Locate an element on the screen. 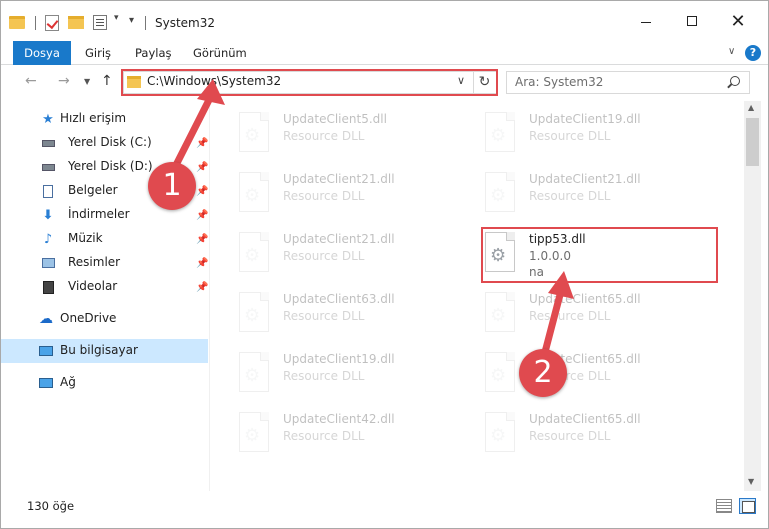  sidebar-item-videos: Videolar 📌 is located at coordinates (104, 287).